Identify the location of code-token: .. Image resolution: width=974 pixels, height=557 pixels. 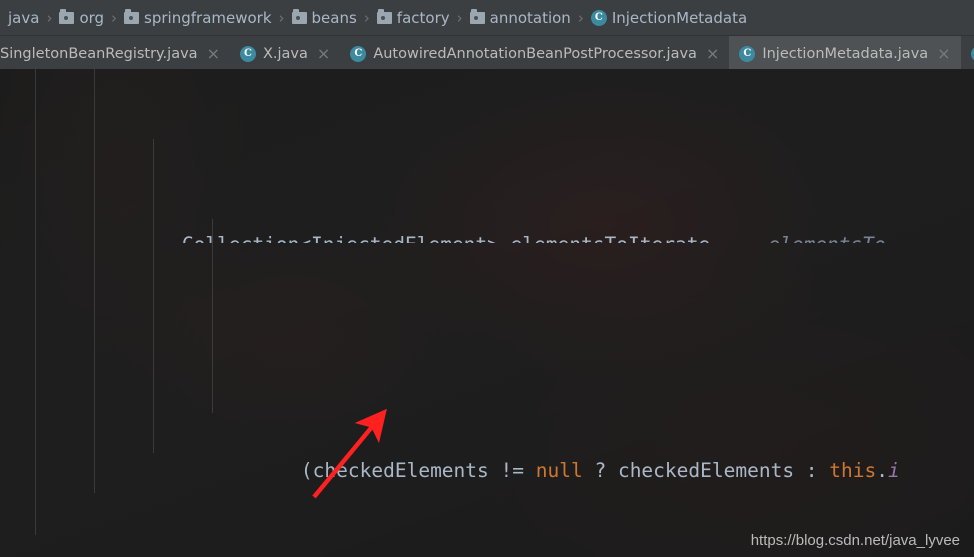
(882, 470).